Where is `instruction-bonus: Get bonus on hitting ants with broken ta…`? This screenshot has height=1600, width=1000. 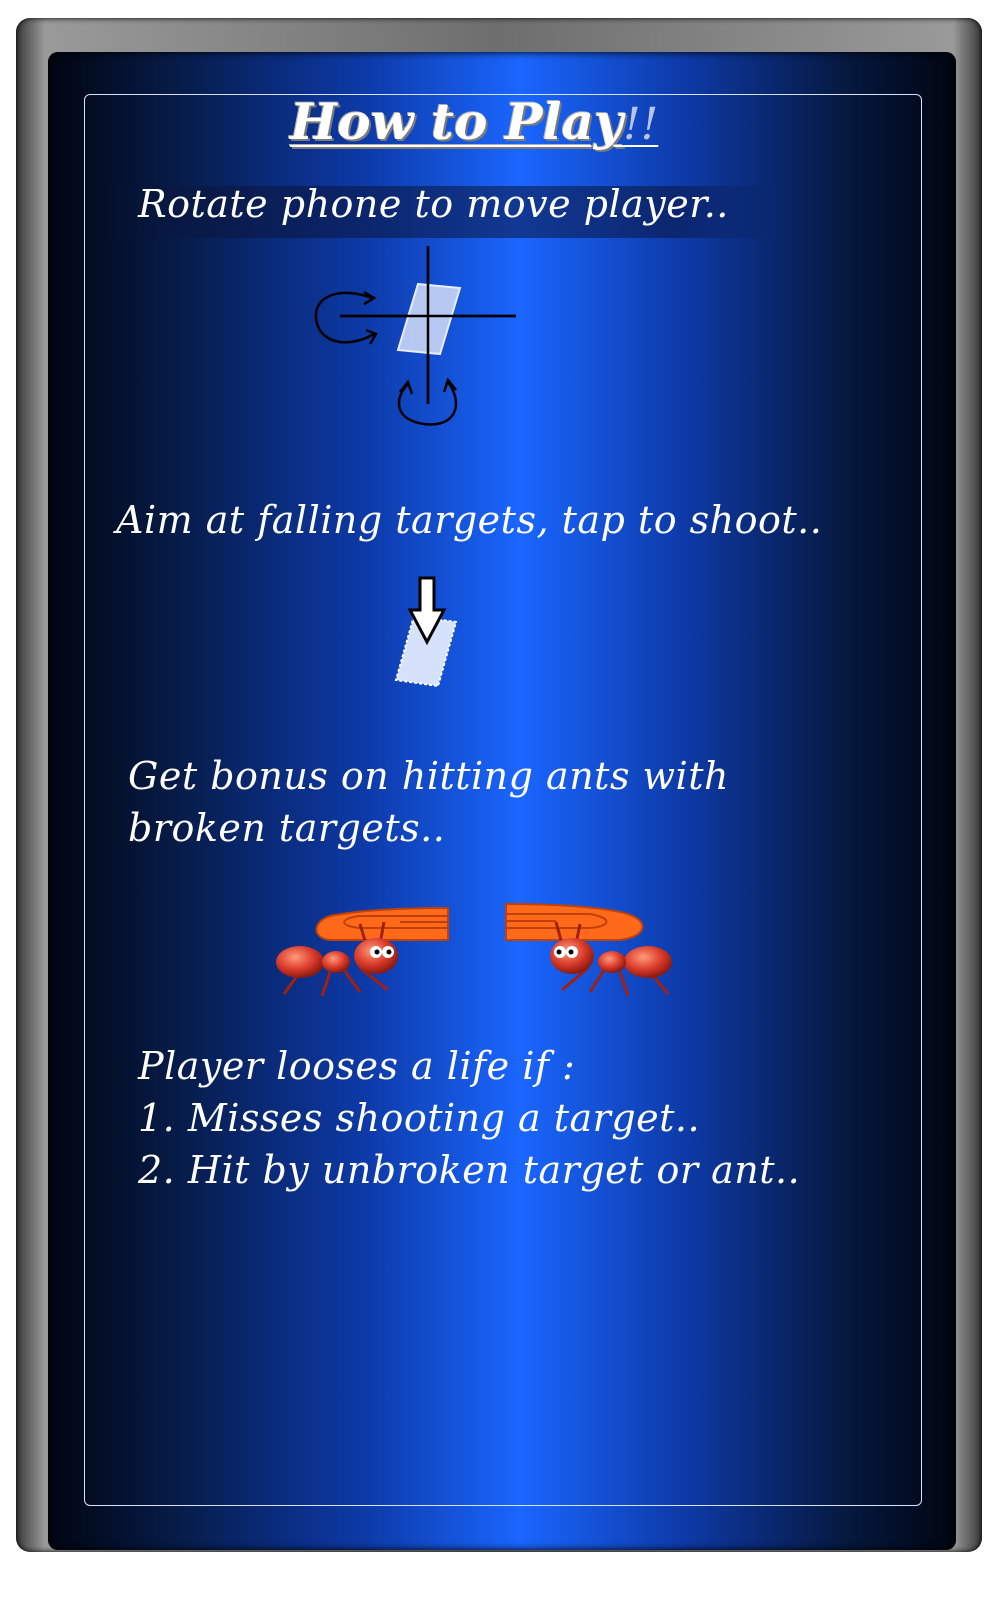 instruction-bonus: Get bonus on hitting ants with broken ta… is located at coordinates (428, 802).